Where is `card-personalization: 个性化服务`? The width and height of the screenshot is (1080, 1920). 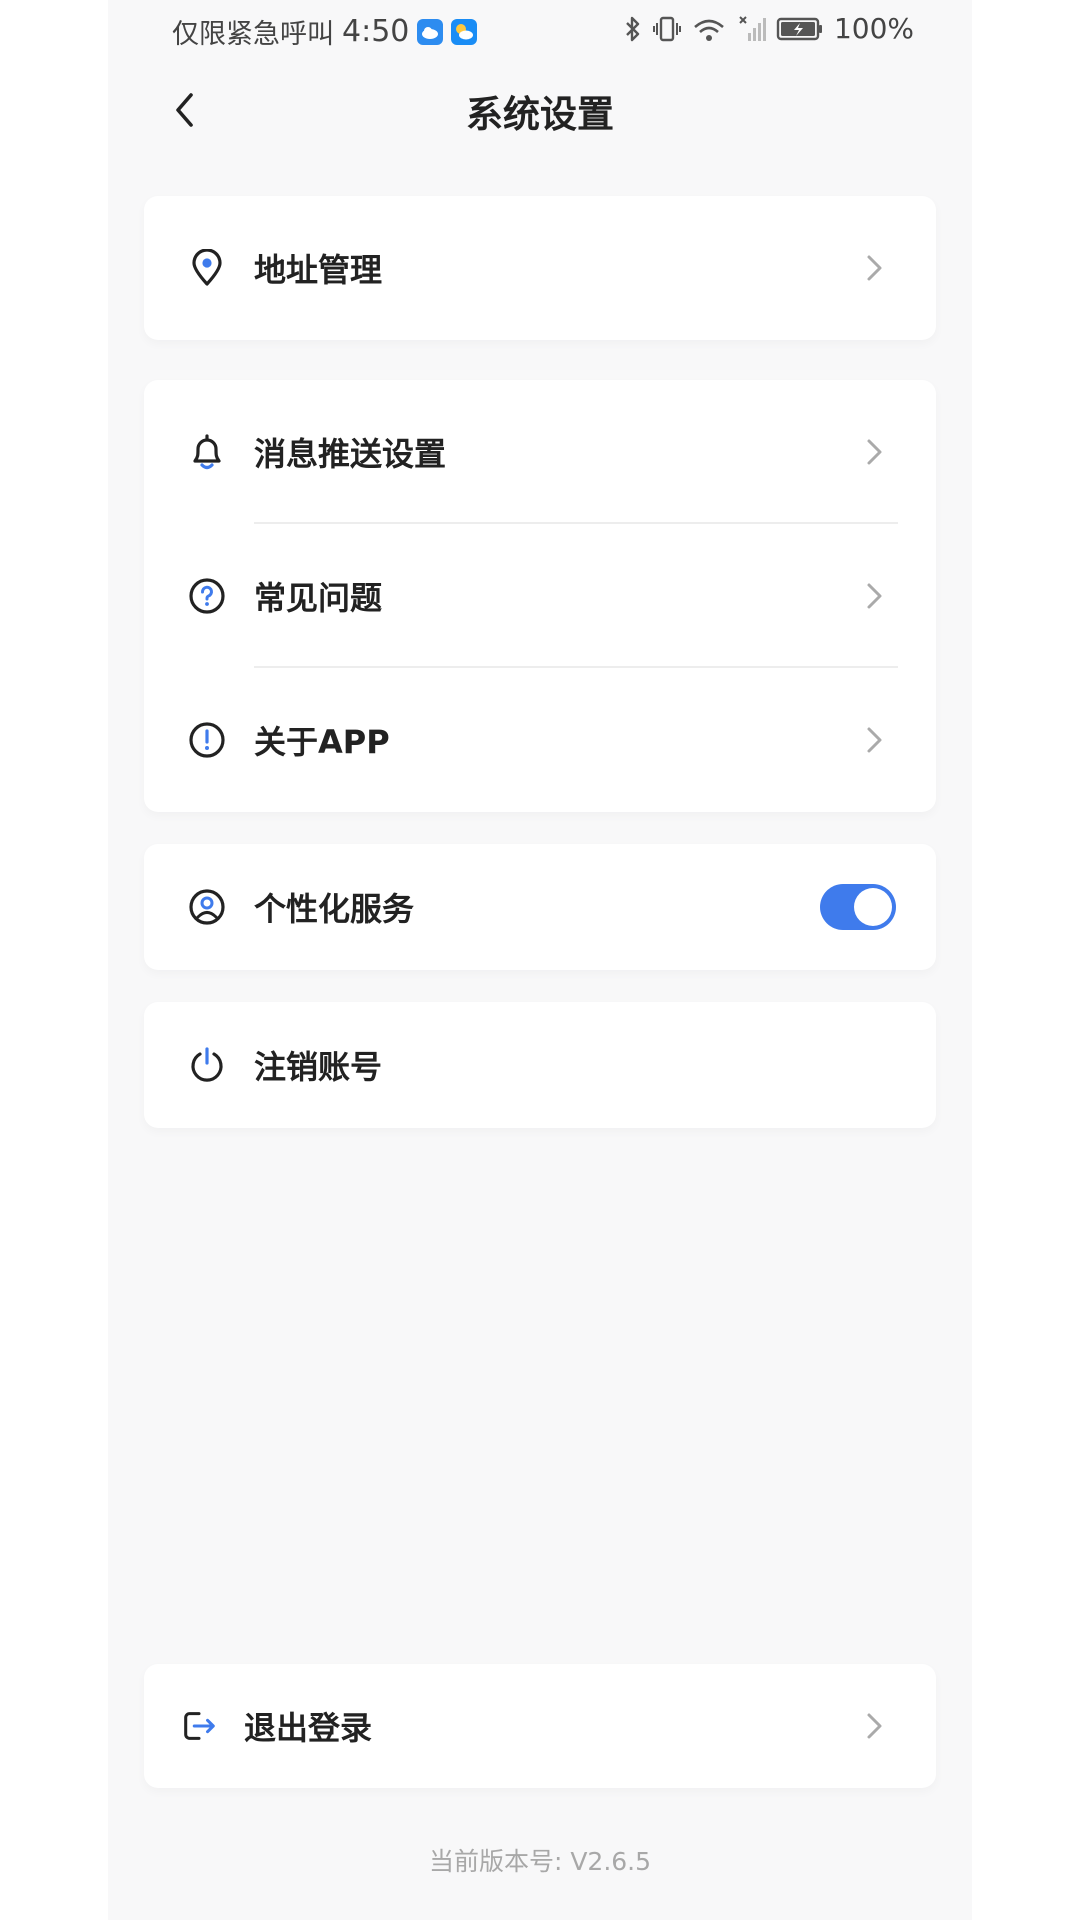 card-personalization: 个性化服务 is located at coordinates (540, 907).